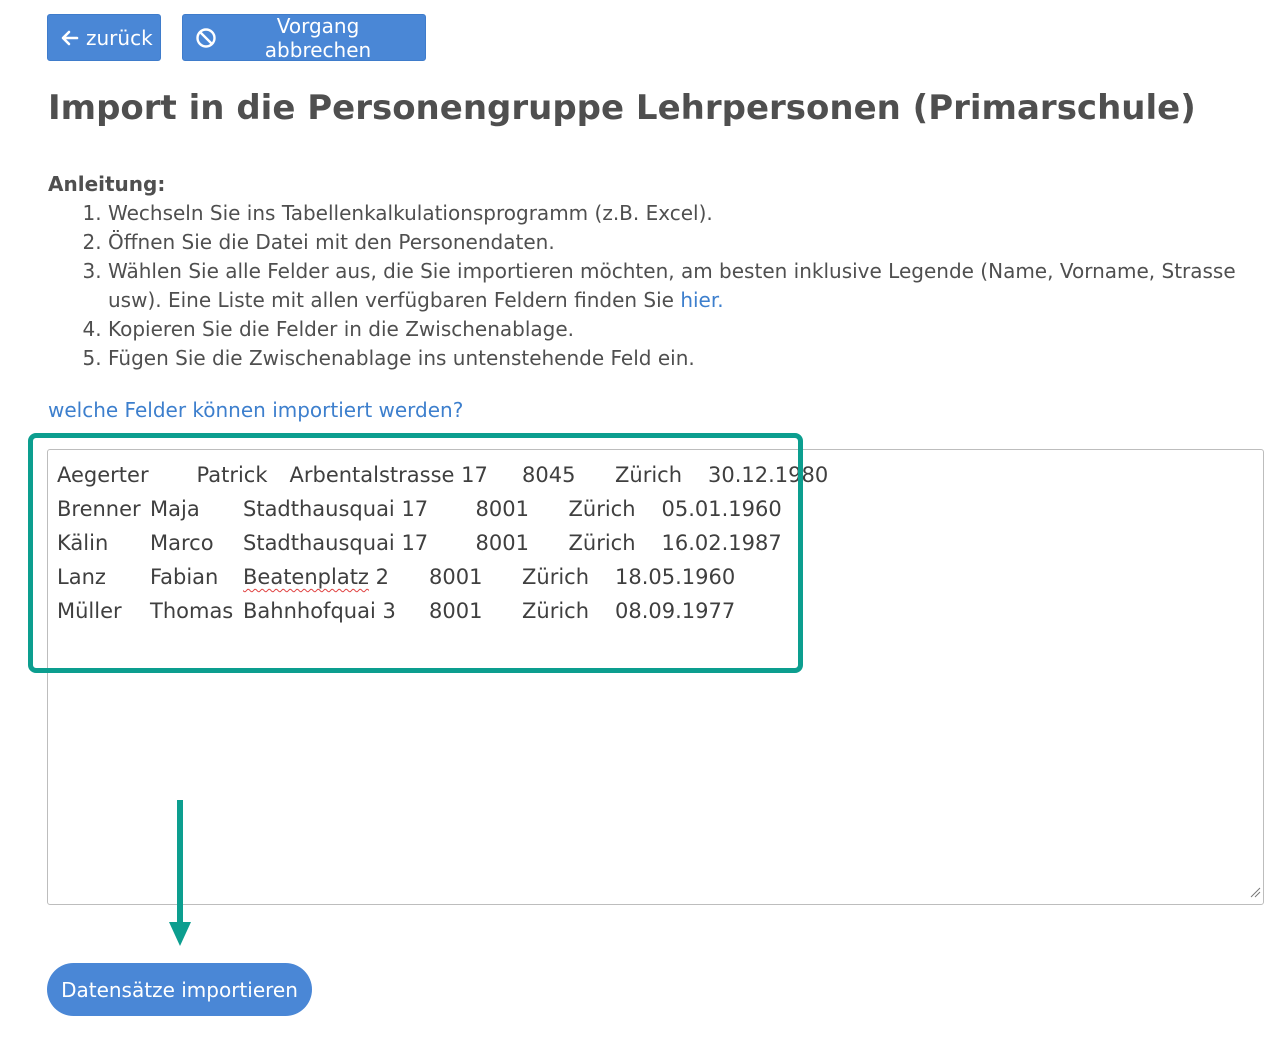  I want to click on ban-icon, so click(206, 38).